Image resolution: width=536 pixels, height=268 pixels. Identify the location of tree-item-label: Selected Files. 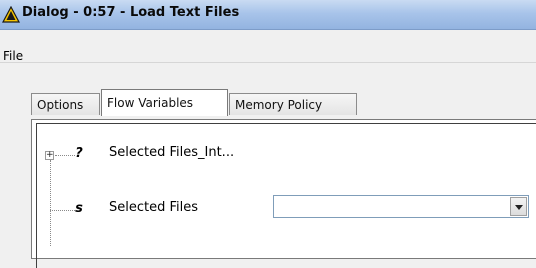
(153, 207).